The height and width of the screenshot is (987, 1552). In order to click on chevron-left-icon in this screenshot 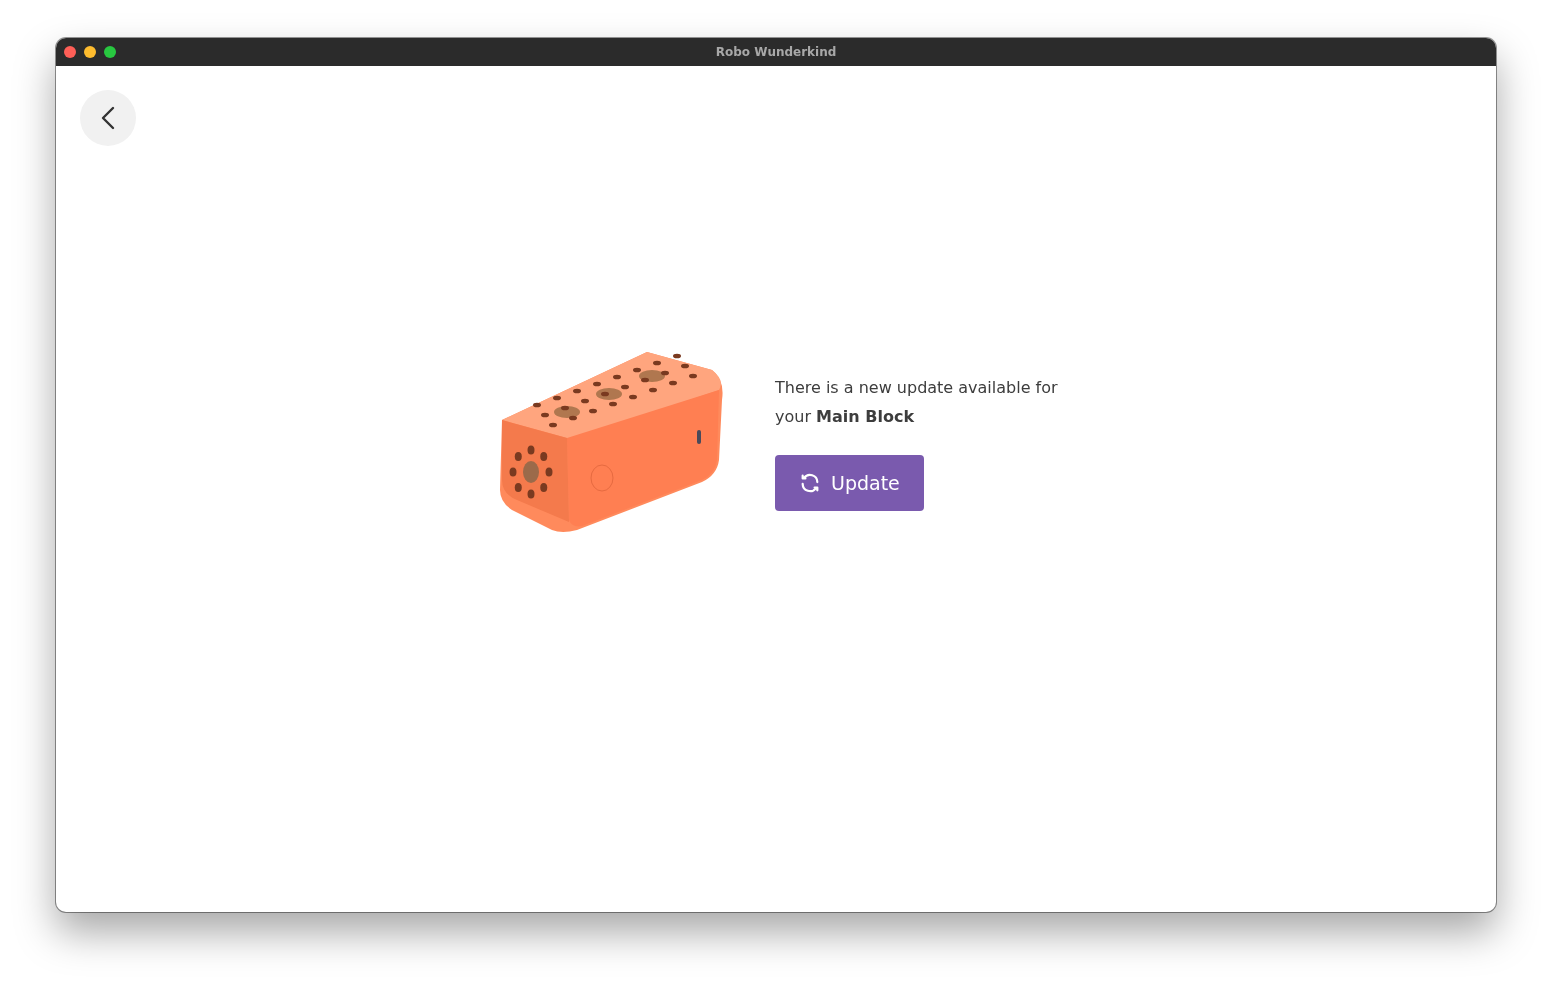, I will do `click(108, 118)`.